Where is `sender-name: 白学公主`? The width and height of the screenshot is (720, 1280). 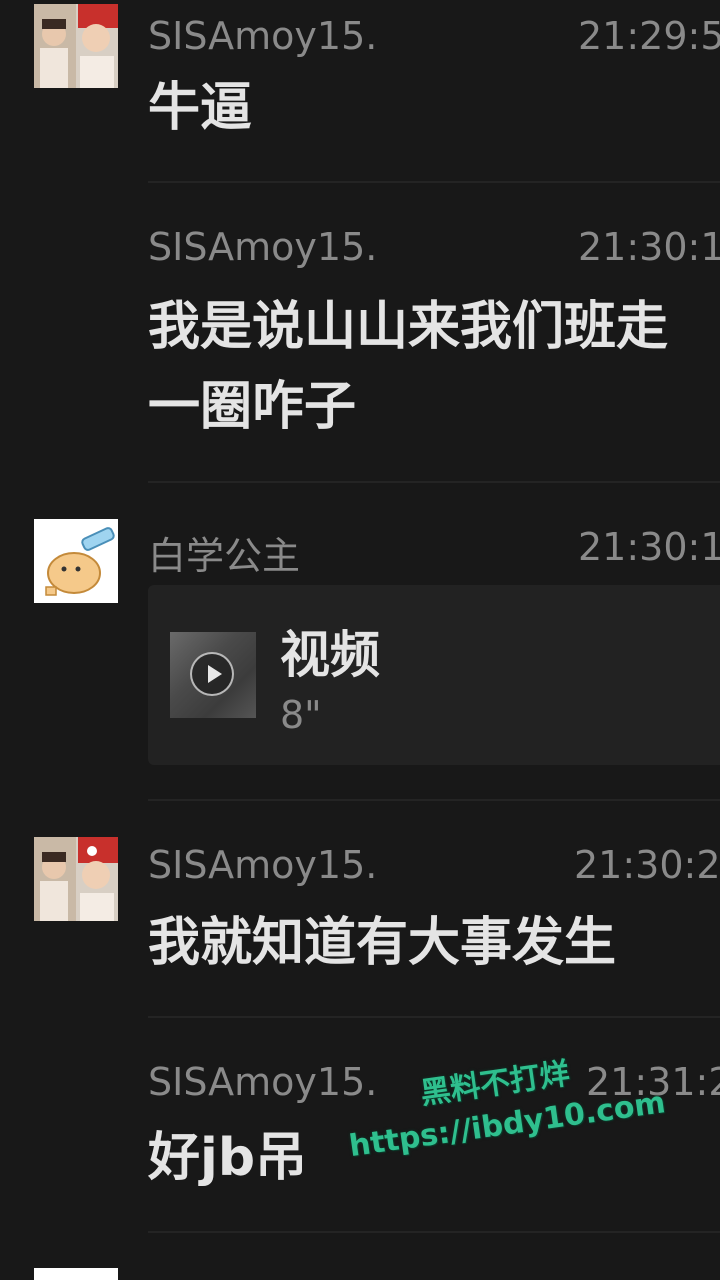 sender-name: 白学公主 is located at coordinates (224, 556).